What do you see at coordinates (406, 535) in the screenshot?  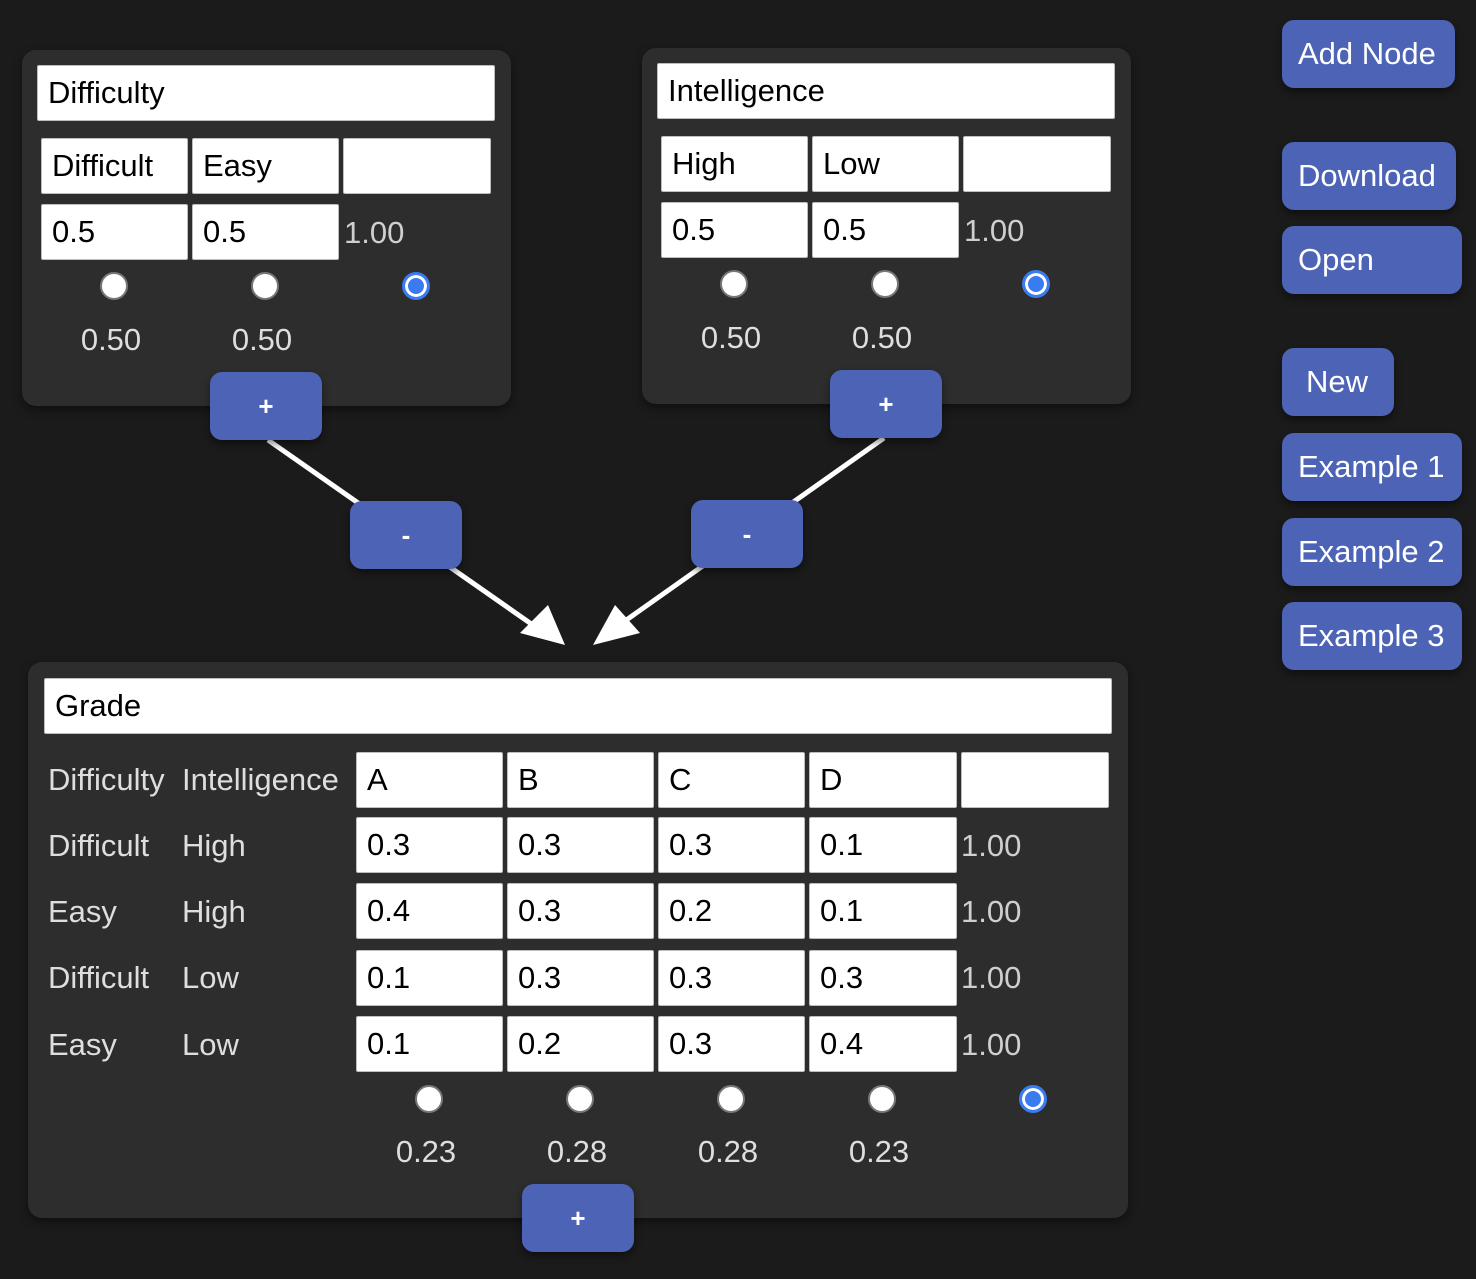 I see `remove-edge-button-difficulty-grade: -` at bounding box center [406, 535].